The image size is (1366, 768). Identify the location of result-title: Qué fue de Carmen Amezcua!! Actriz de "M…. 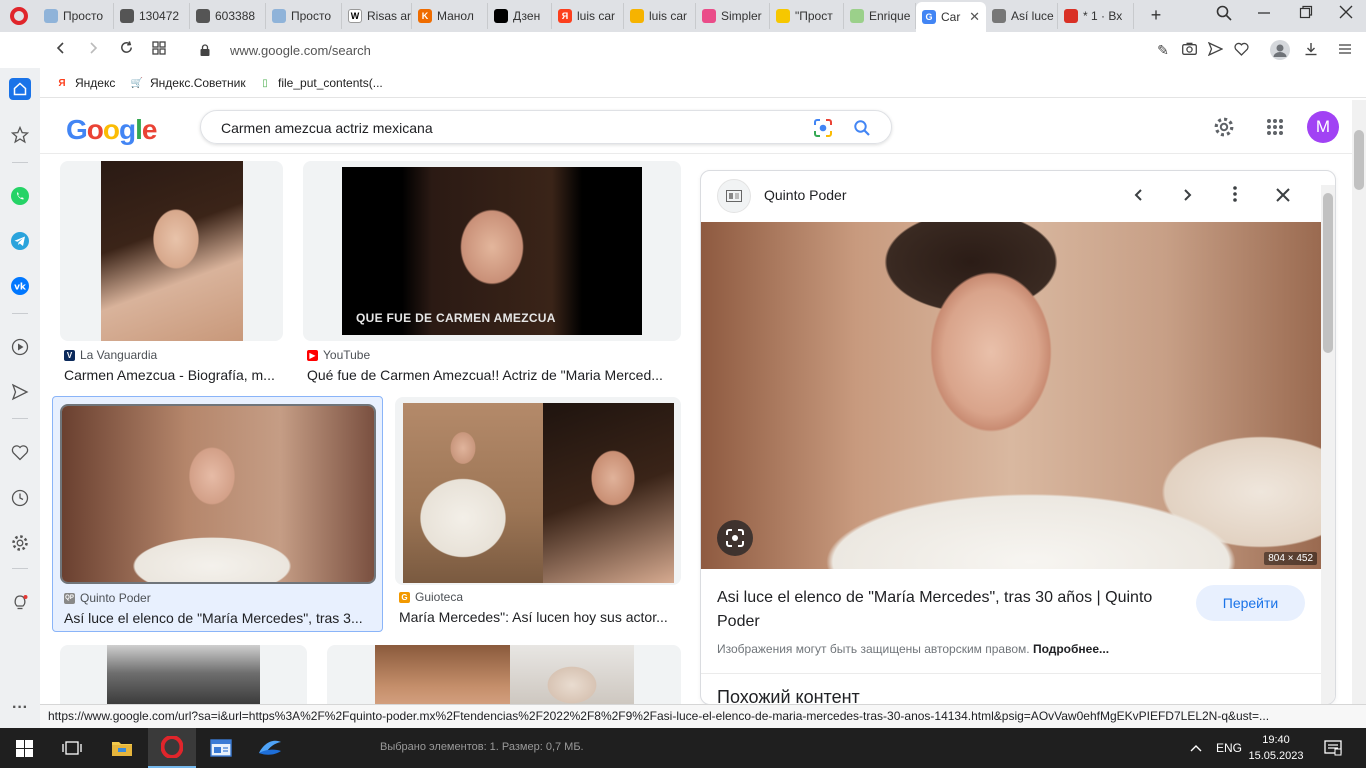
(492, 375).